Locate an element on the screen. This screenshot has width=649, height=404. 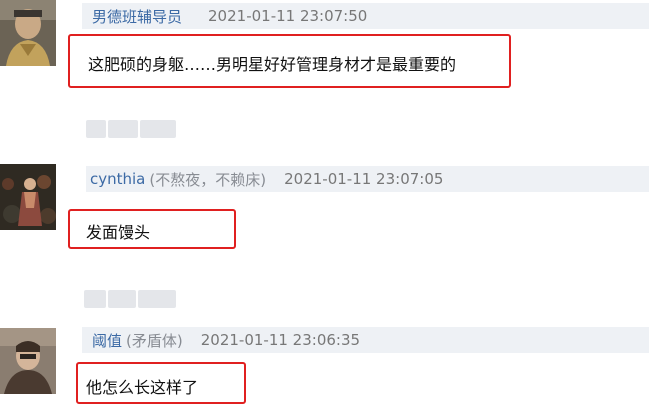
comment-header: cynthia (不熬夜，不赖床) 2021-01-11 23:07:05 is located at coordinates (367, 179).